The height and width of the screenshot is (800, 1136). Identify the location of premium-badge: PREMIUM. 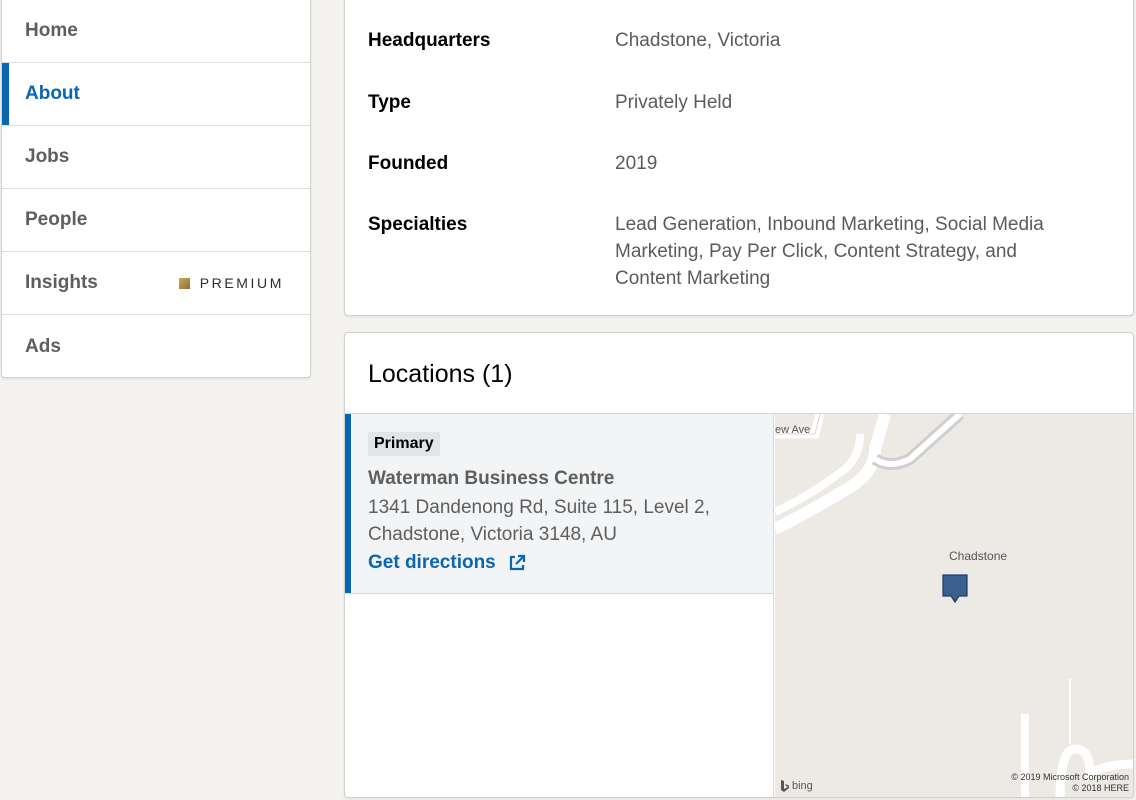
(231, 283).